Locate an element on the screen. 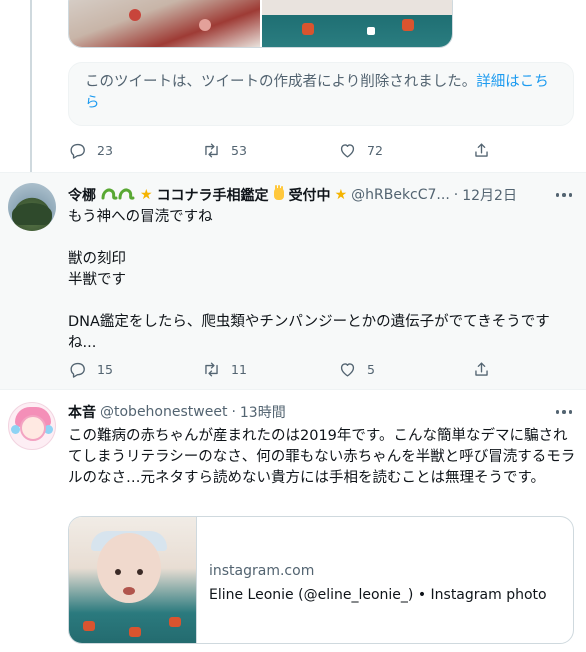  retweet-button: 53 is located at coordinates (224, 150).